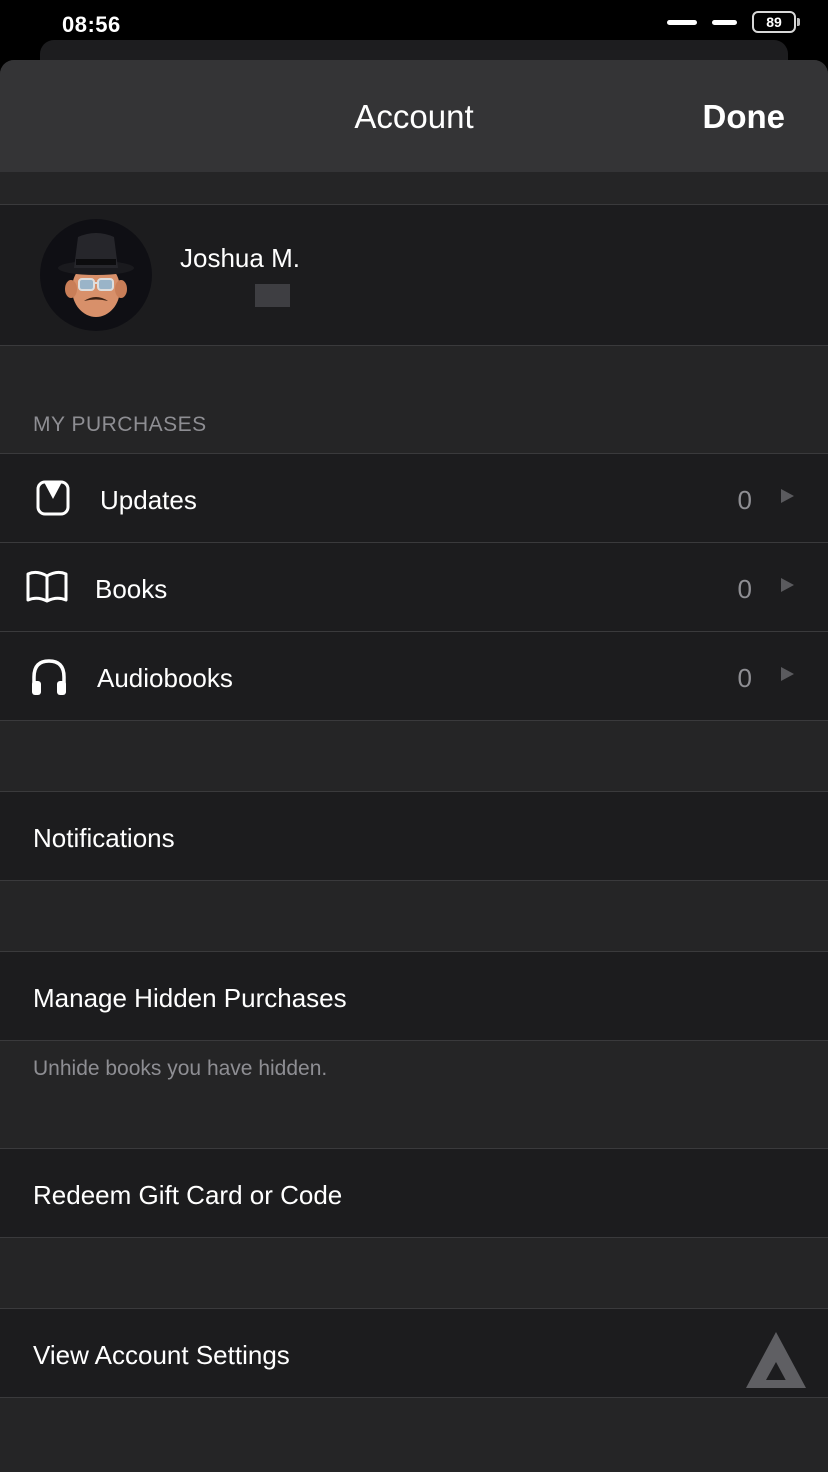  What do you see at coordinates (47, 586) in the screenshot?
I see `book-icon` at bounding box center [47, 586].